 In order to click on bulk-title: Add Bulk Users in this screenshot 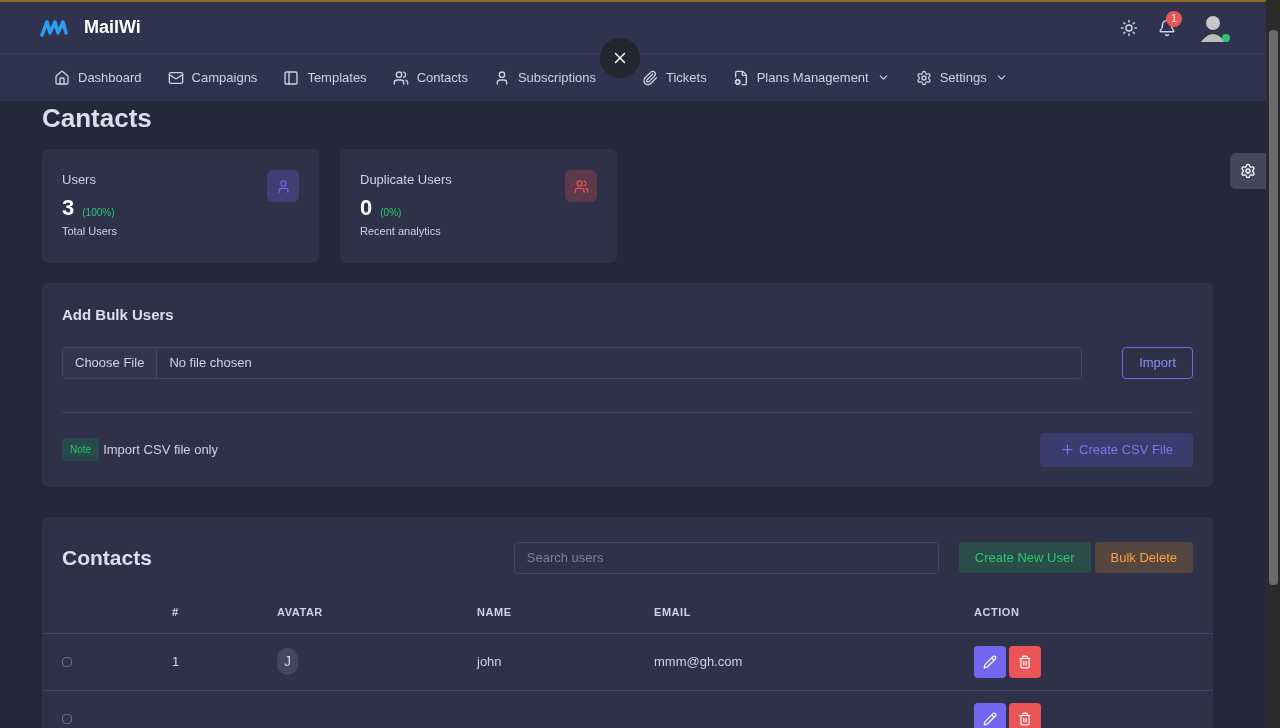, I will do `click(118, 315)`.